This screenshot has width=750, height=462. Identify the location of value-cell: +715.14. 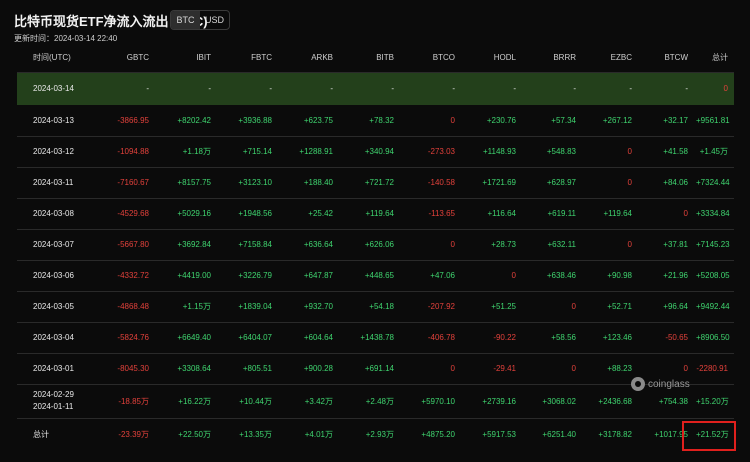
(257, 151).